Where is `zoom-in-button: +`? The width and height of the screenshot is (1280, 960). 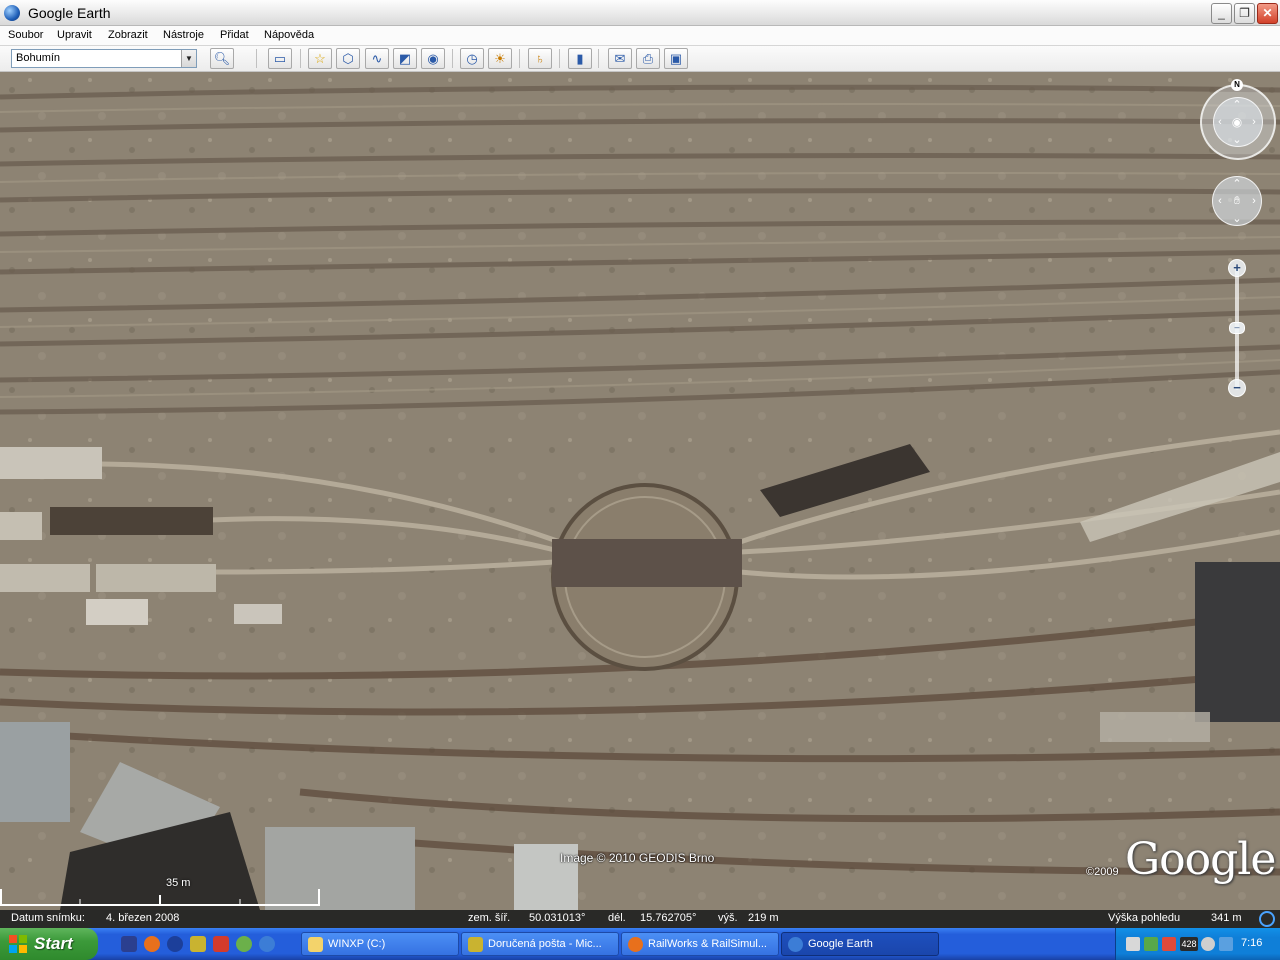 zoom-in-button: + is located at coordinates (1237, 268).